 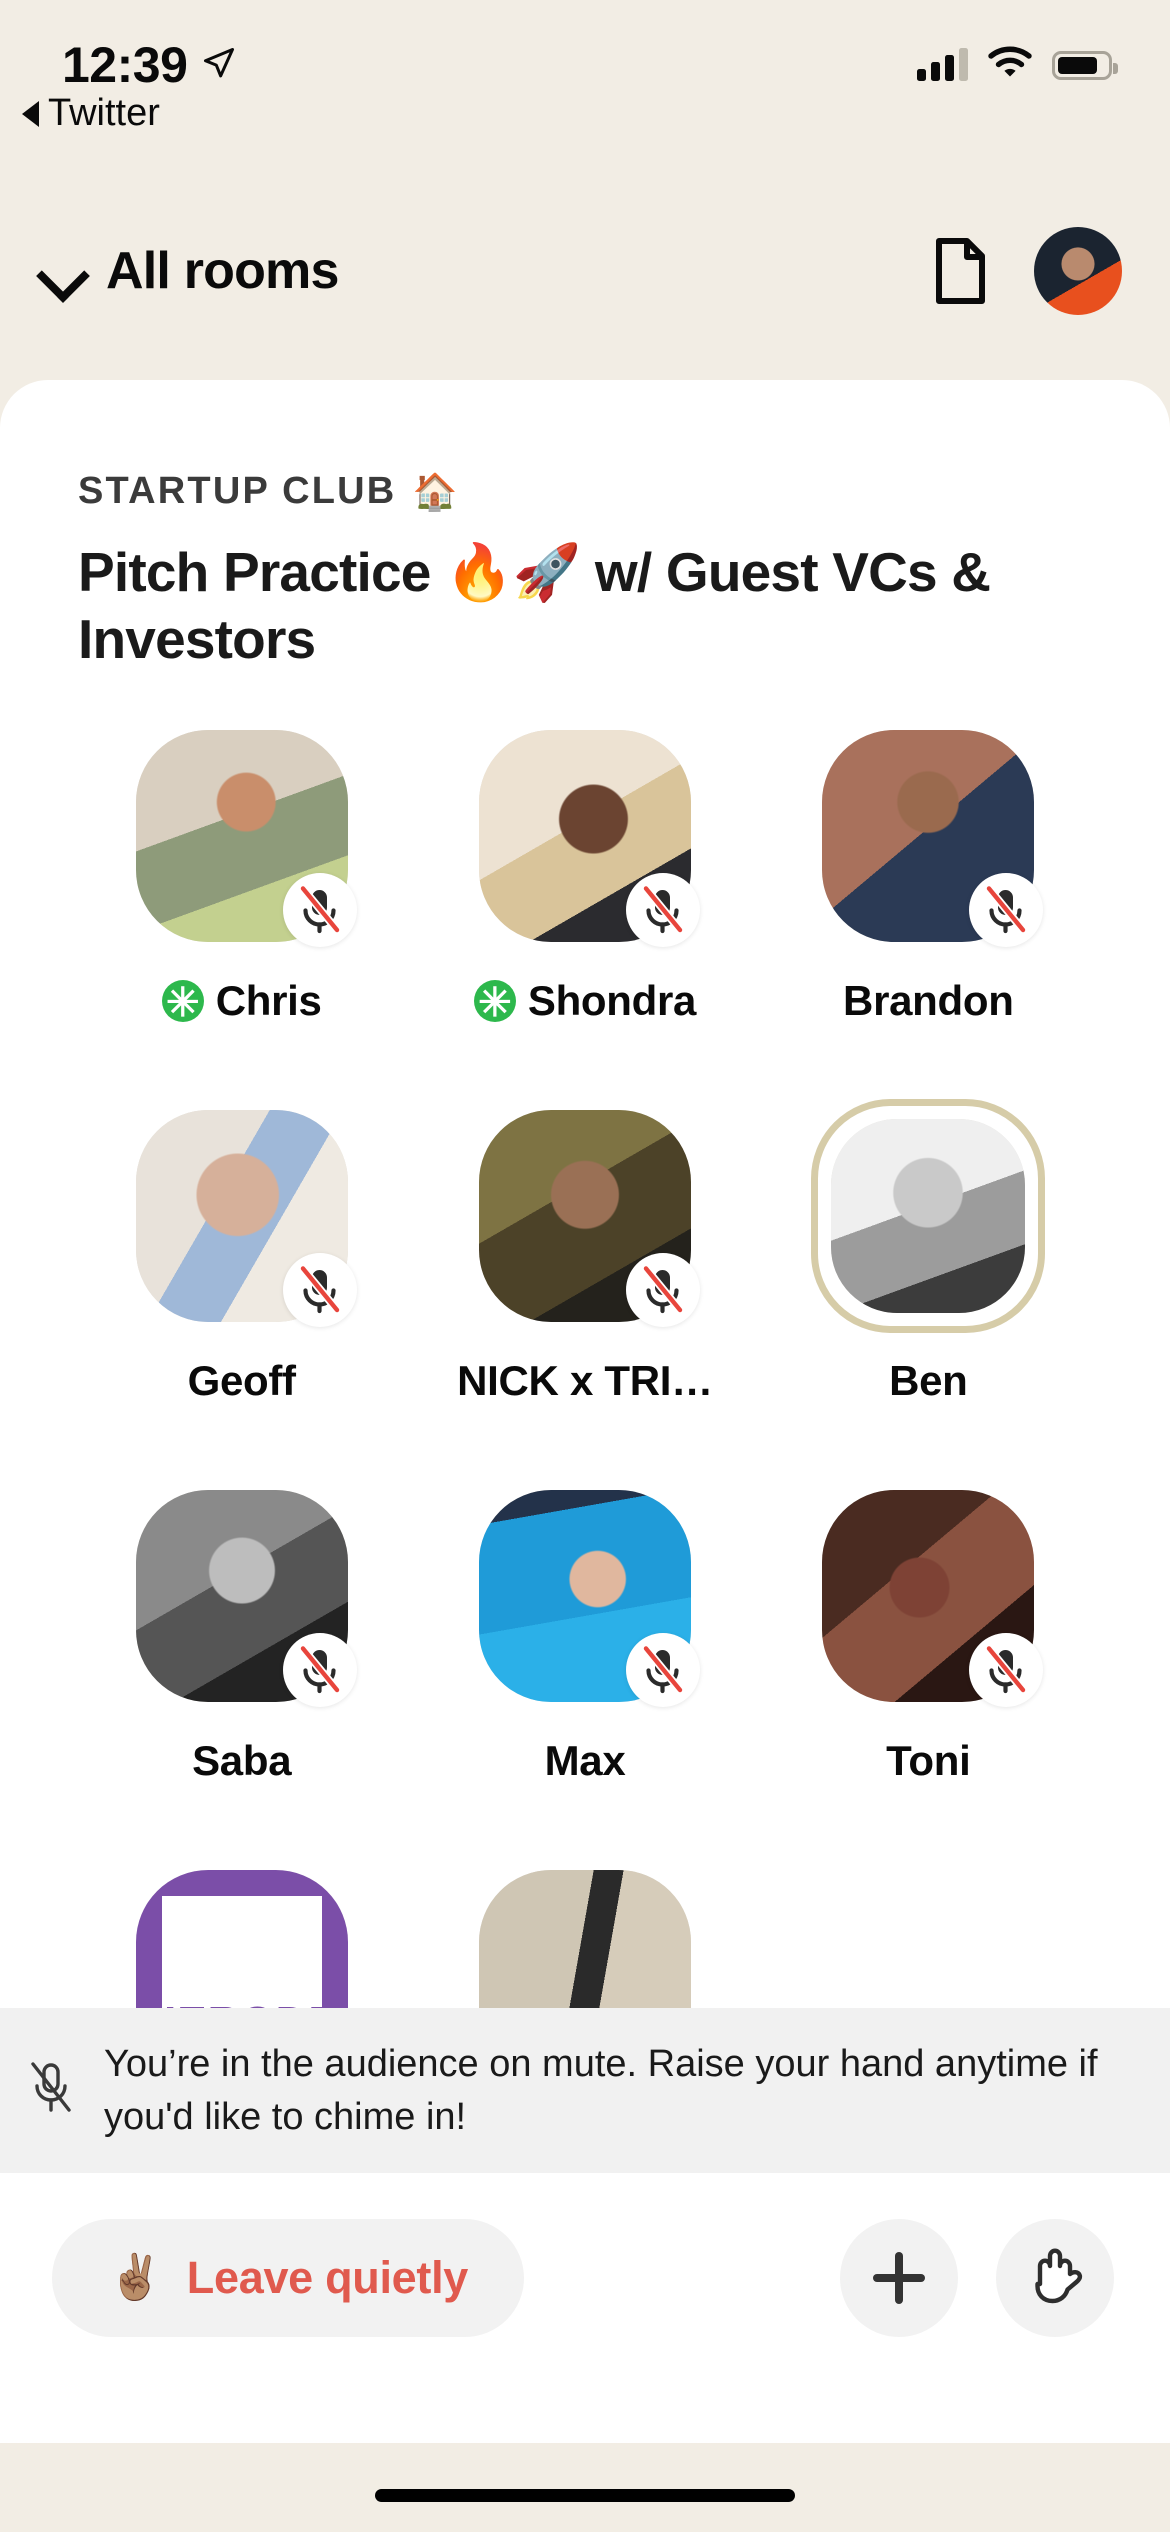 I want to click on participant-name-row: ✳ Chris, so click(x=241, y=1001).